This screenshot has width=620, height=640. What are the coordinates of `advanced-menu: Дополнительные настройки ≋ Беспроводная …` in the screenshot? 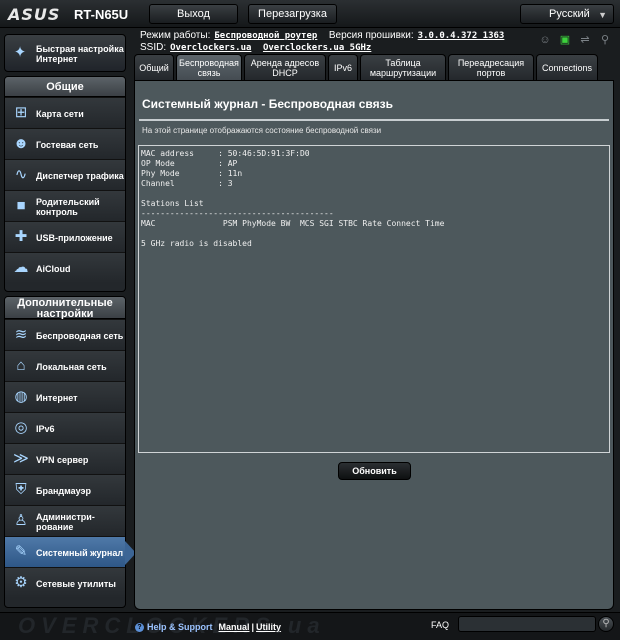 It's located at (70, 452).